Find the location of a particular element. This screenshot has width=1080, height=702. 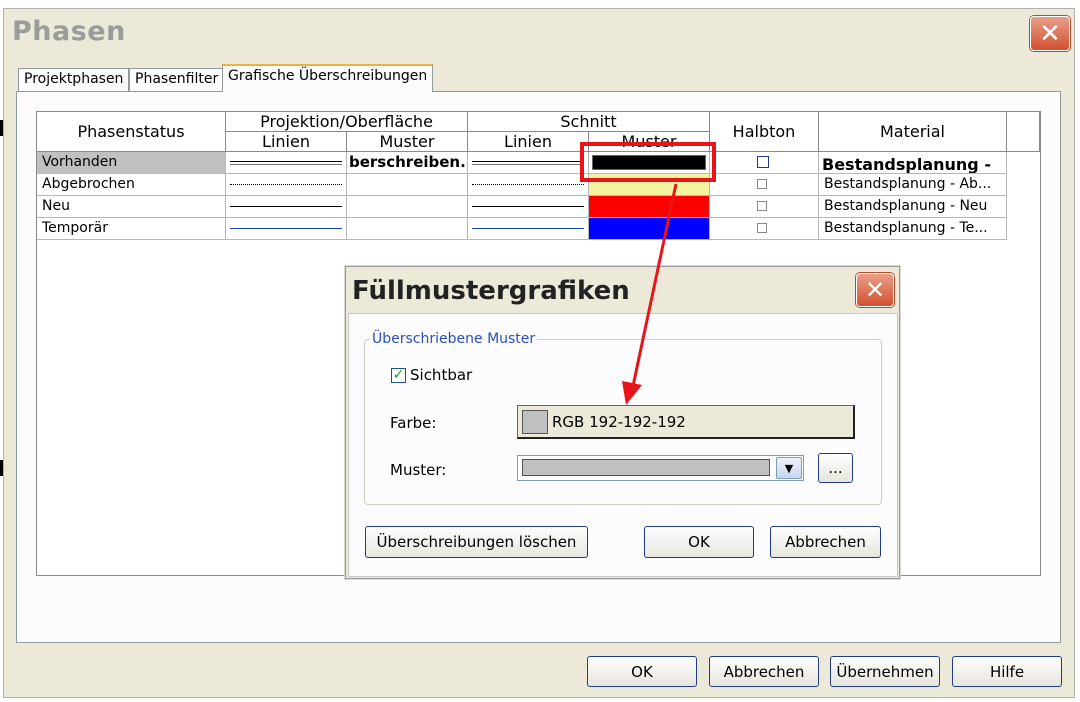

cell-material: Bestandsplanung - Neu is located at coordinates (913, 207).